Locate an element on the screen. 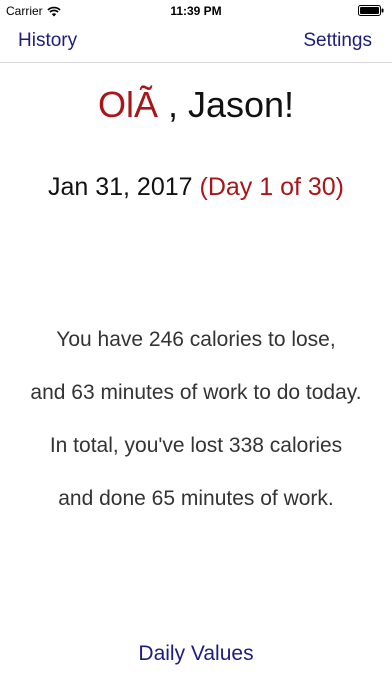 This screenshot has height=696, width=392. settings-button: Settings is located at coordinates (337, 41).